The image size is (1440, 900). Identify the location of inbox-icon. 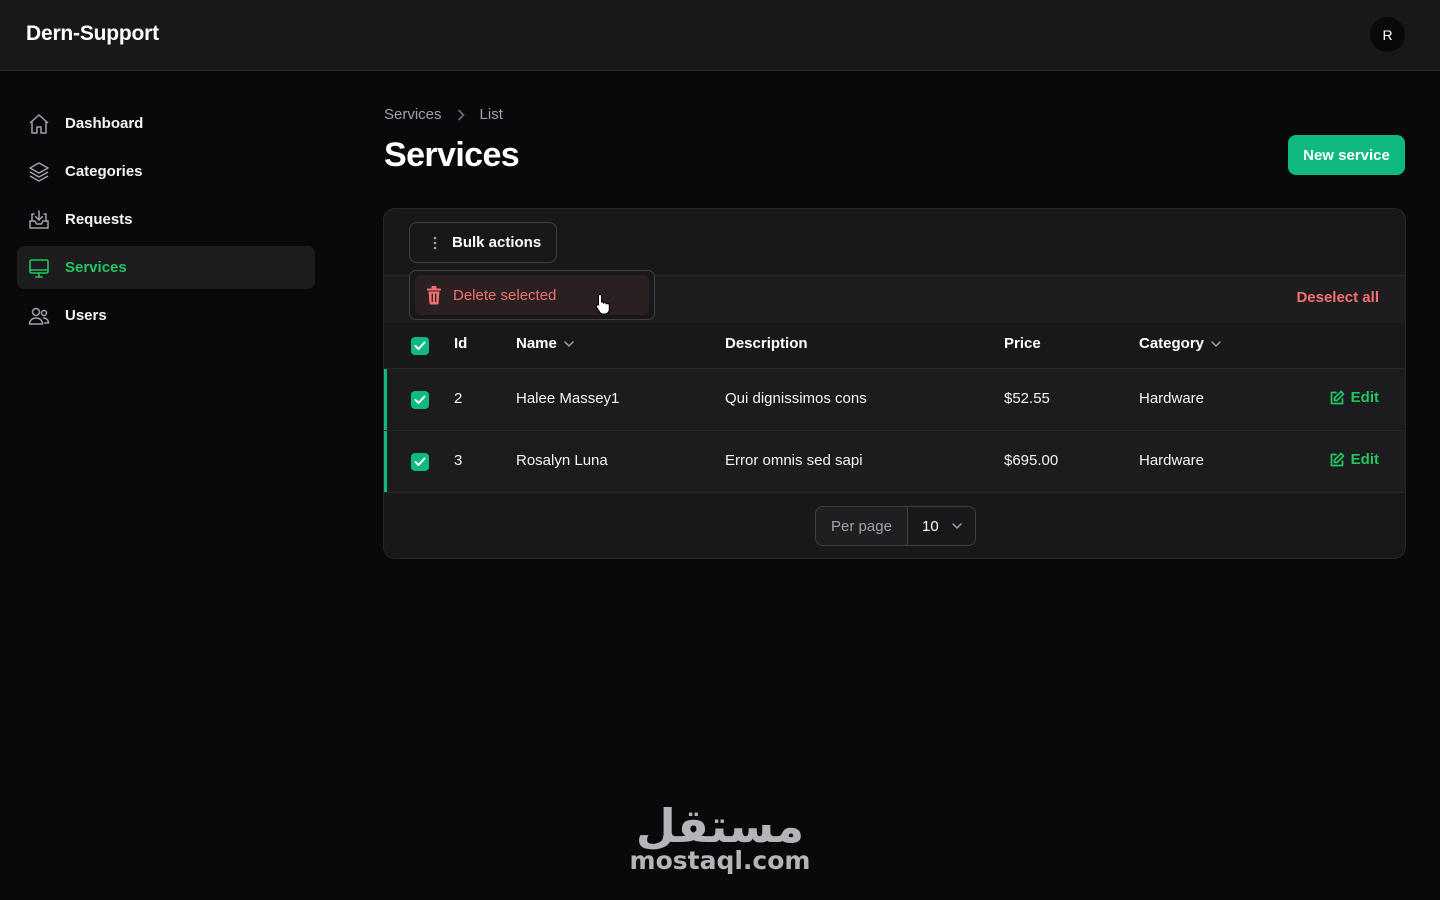
(39, 220).